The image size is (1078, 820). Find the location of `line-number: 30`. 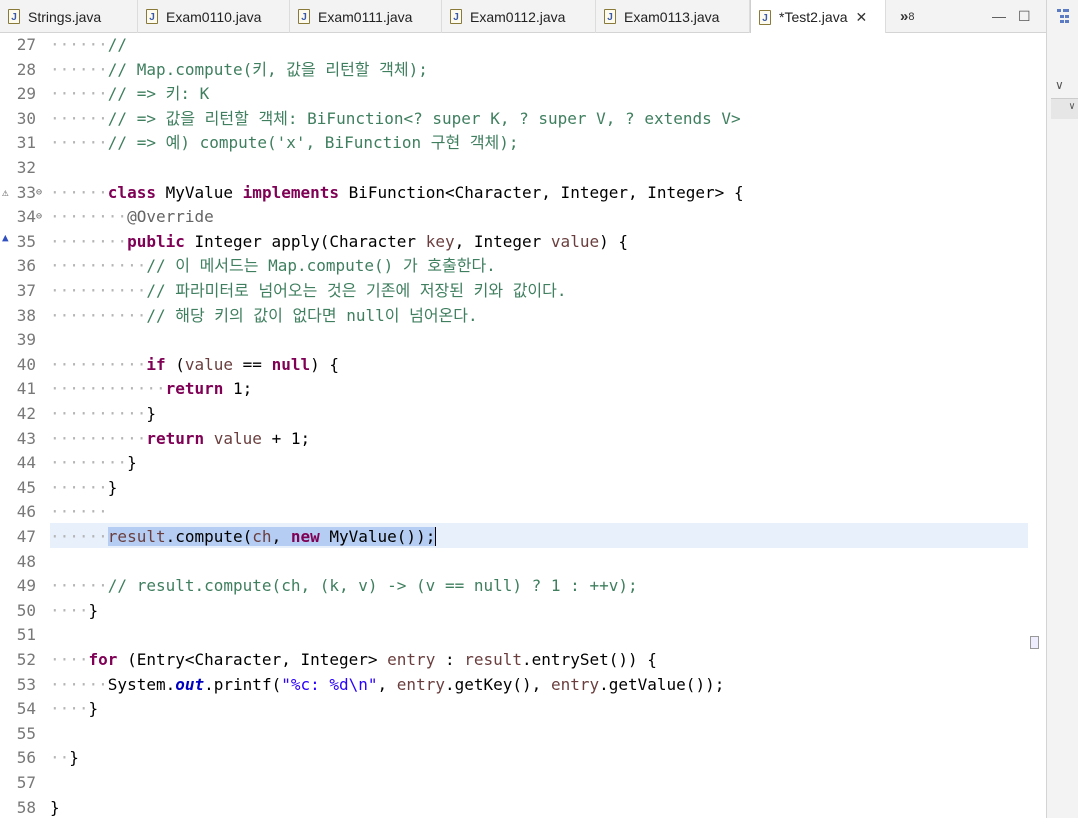

line-number: 30 is located at coordinates (26, 118).